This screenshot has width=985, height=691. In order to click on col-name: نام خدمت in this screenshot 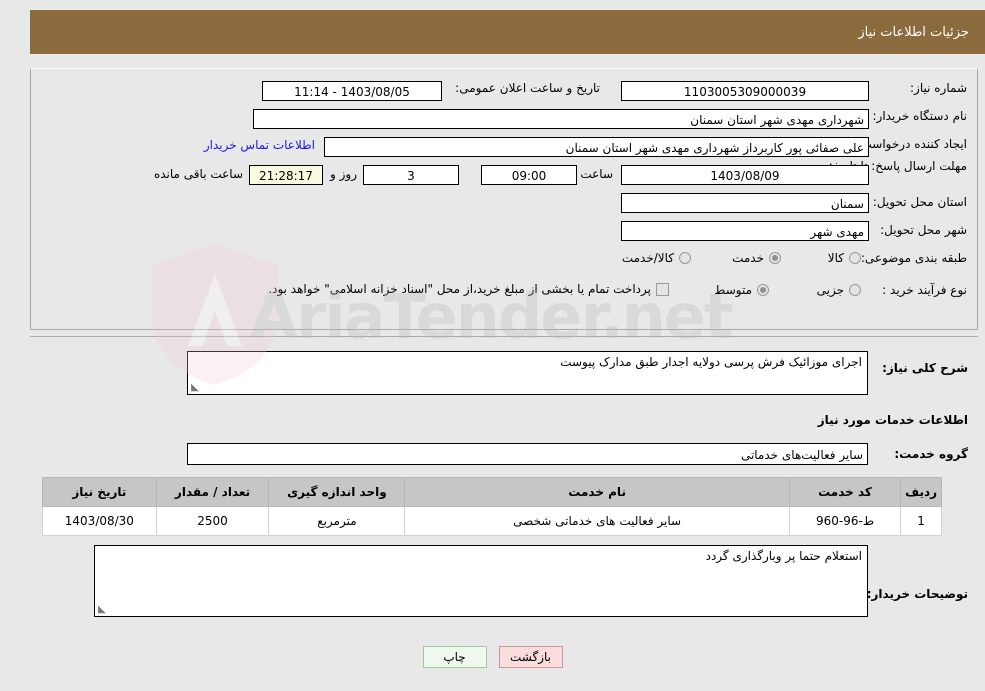, I will do `click(597, 492)`.